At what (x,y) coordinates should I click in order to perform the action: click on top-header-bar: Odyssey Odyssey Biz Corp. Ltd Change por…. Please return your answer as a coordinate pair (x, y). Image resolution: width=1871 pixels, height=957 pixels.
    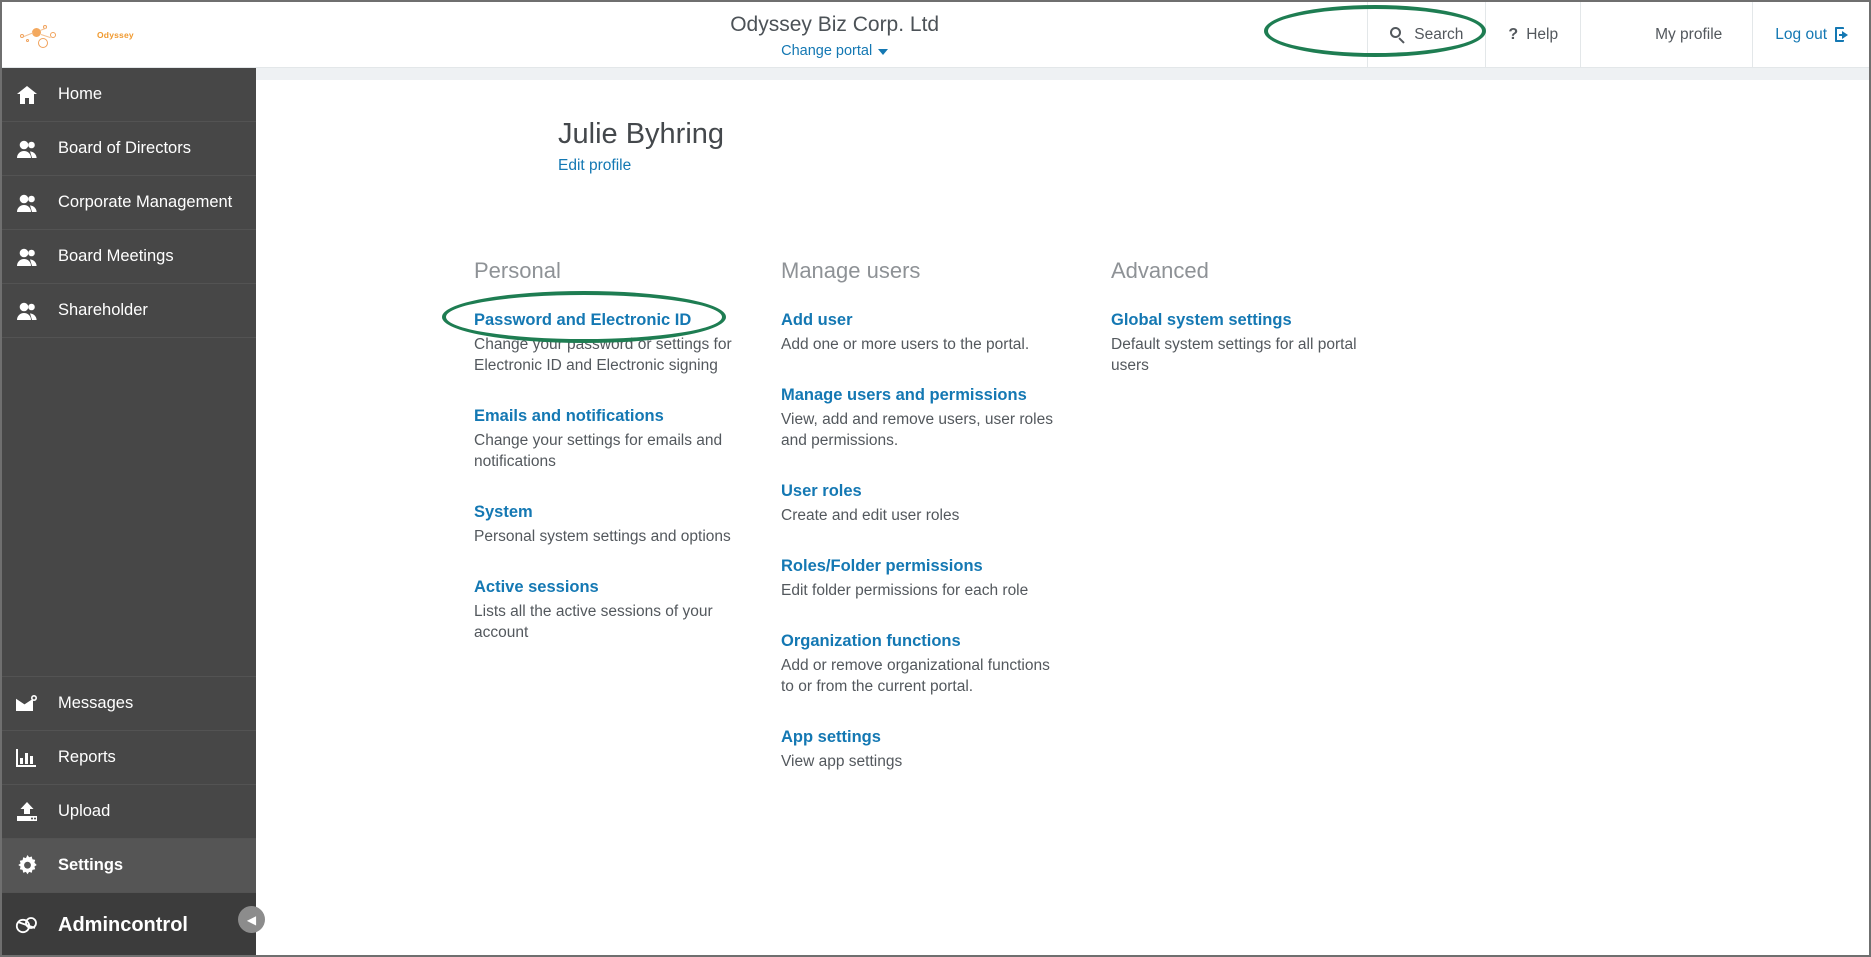
    Looking at the image, I should click on (935, 35).